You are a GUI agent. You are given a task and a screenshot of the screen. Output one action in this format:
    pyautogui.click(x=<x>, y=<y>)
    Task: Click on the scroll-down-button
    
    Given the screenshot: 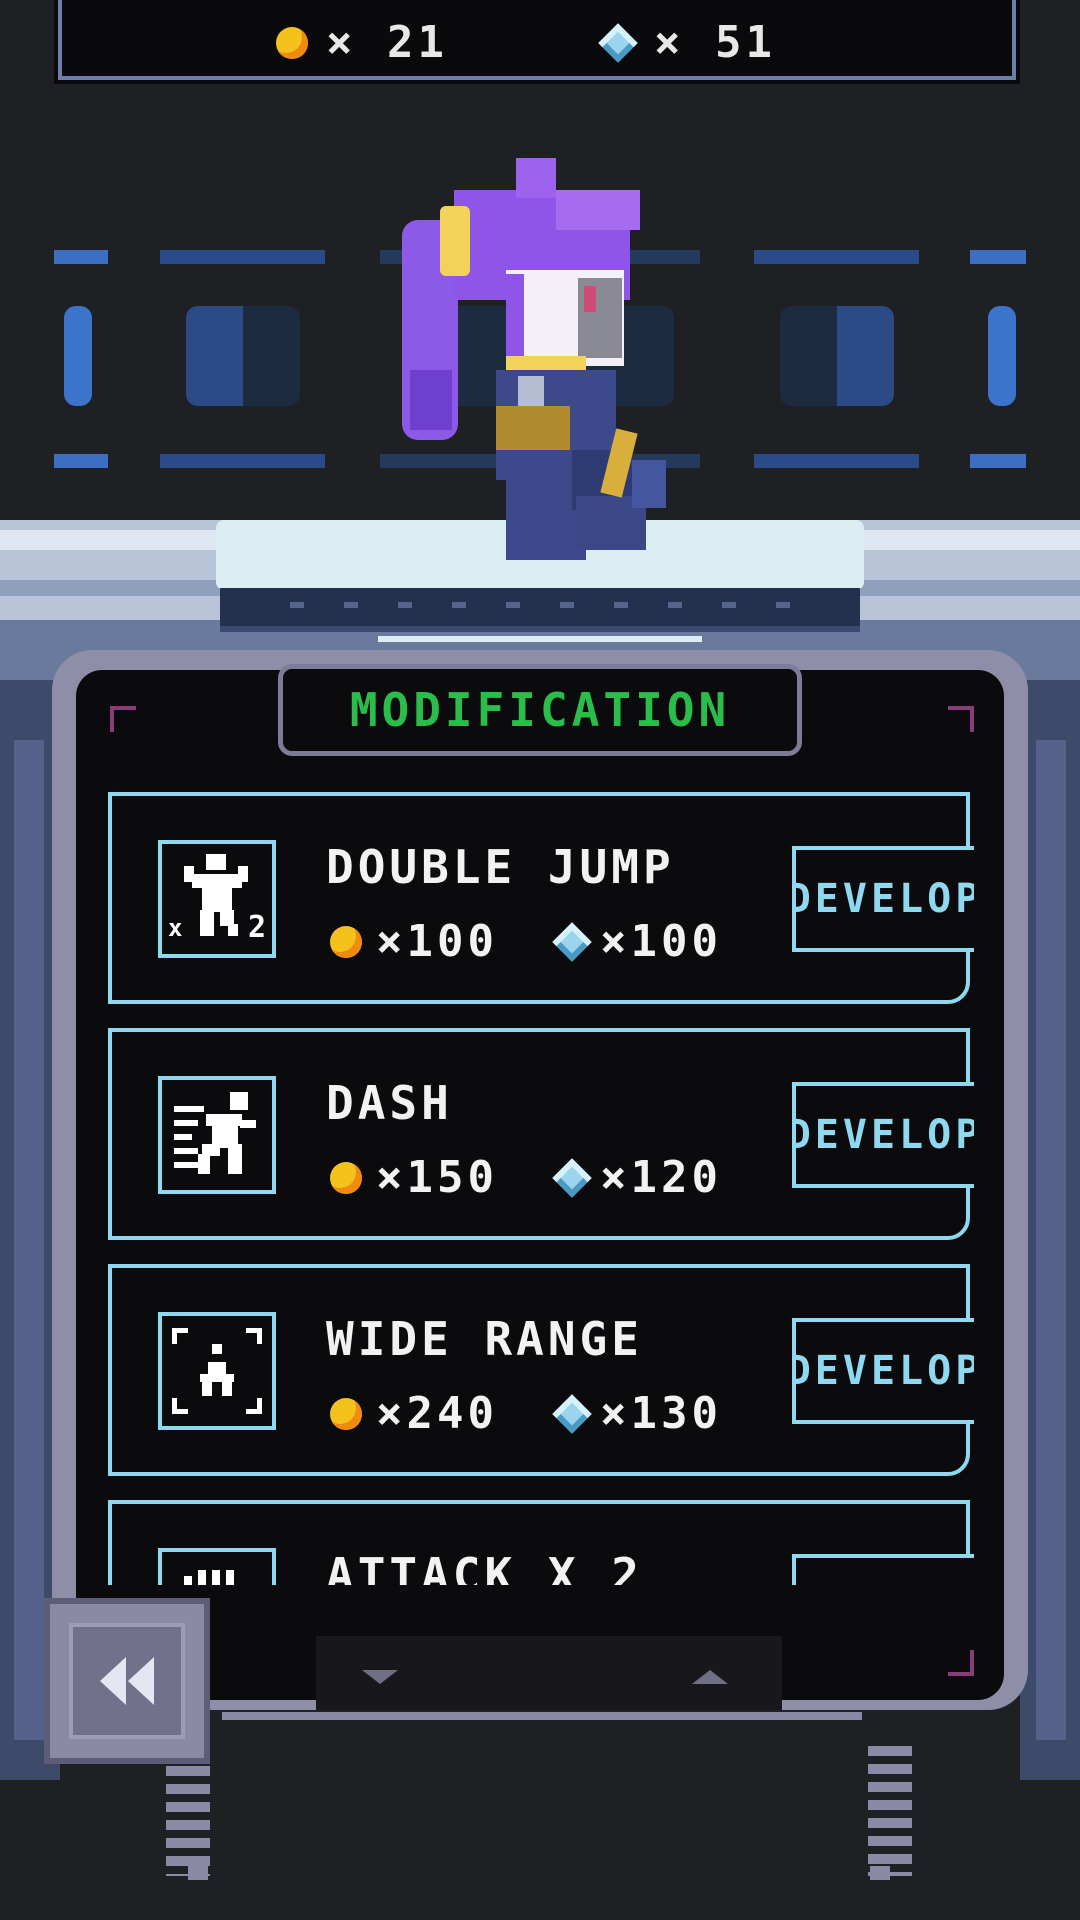 What is the action you would take?
    pyautogui.click(x=380, y=1677)
    